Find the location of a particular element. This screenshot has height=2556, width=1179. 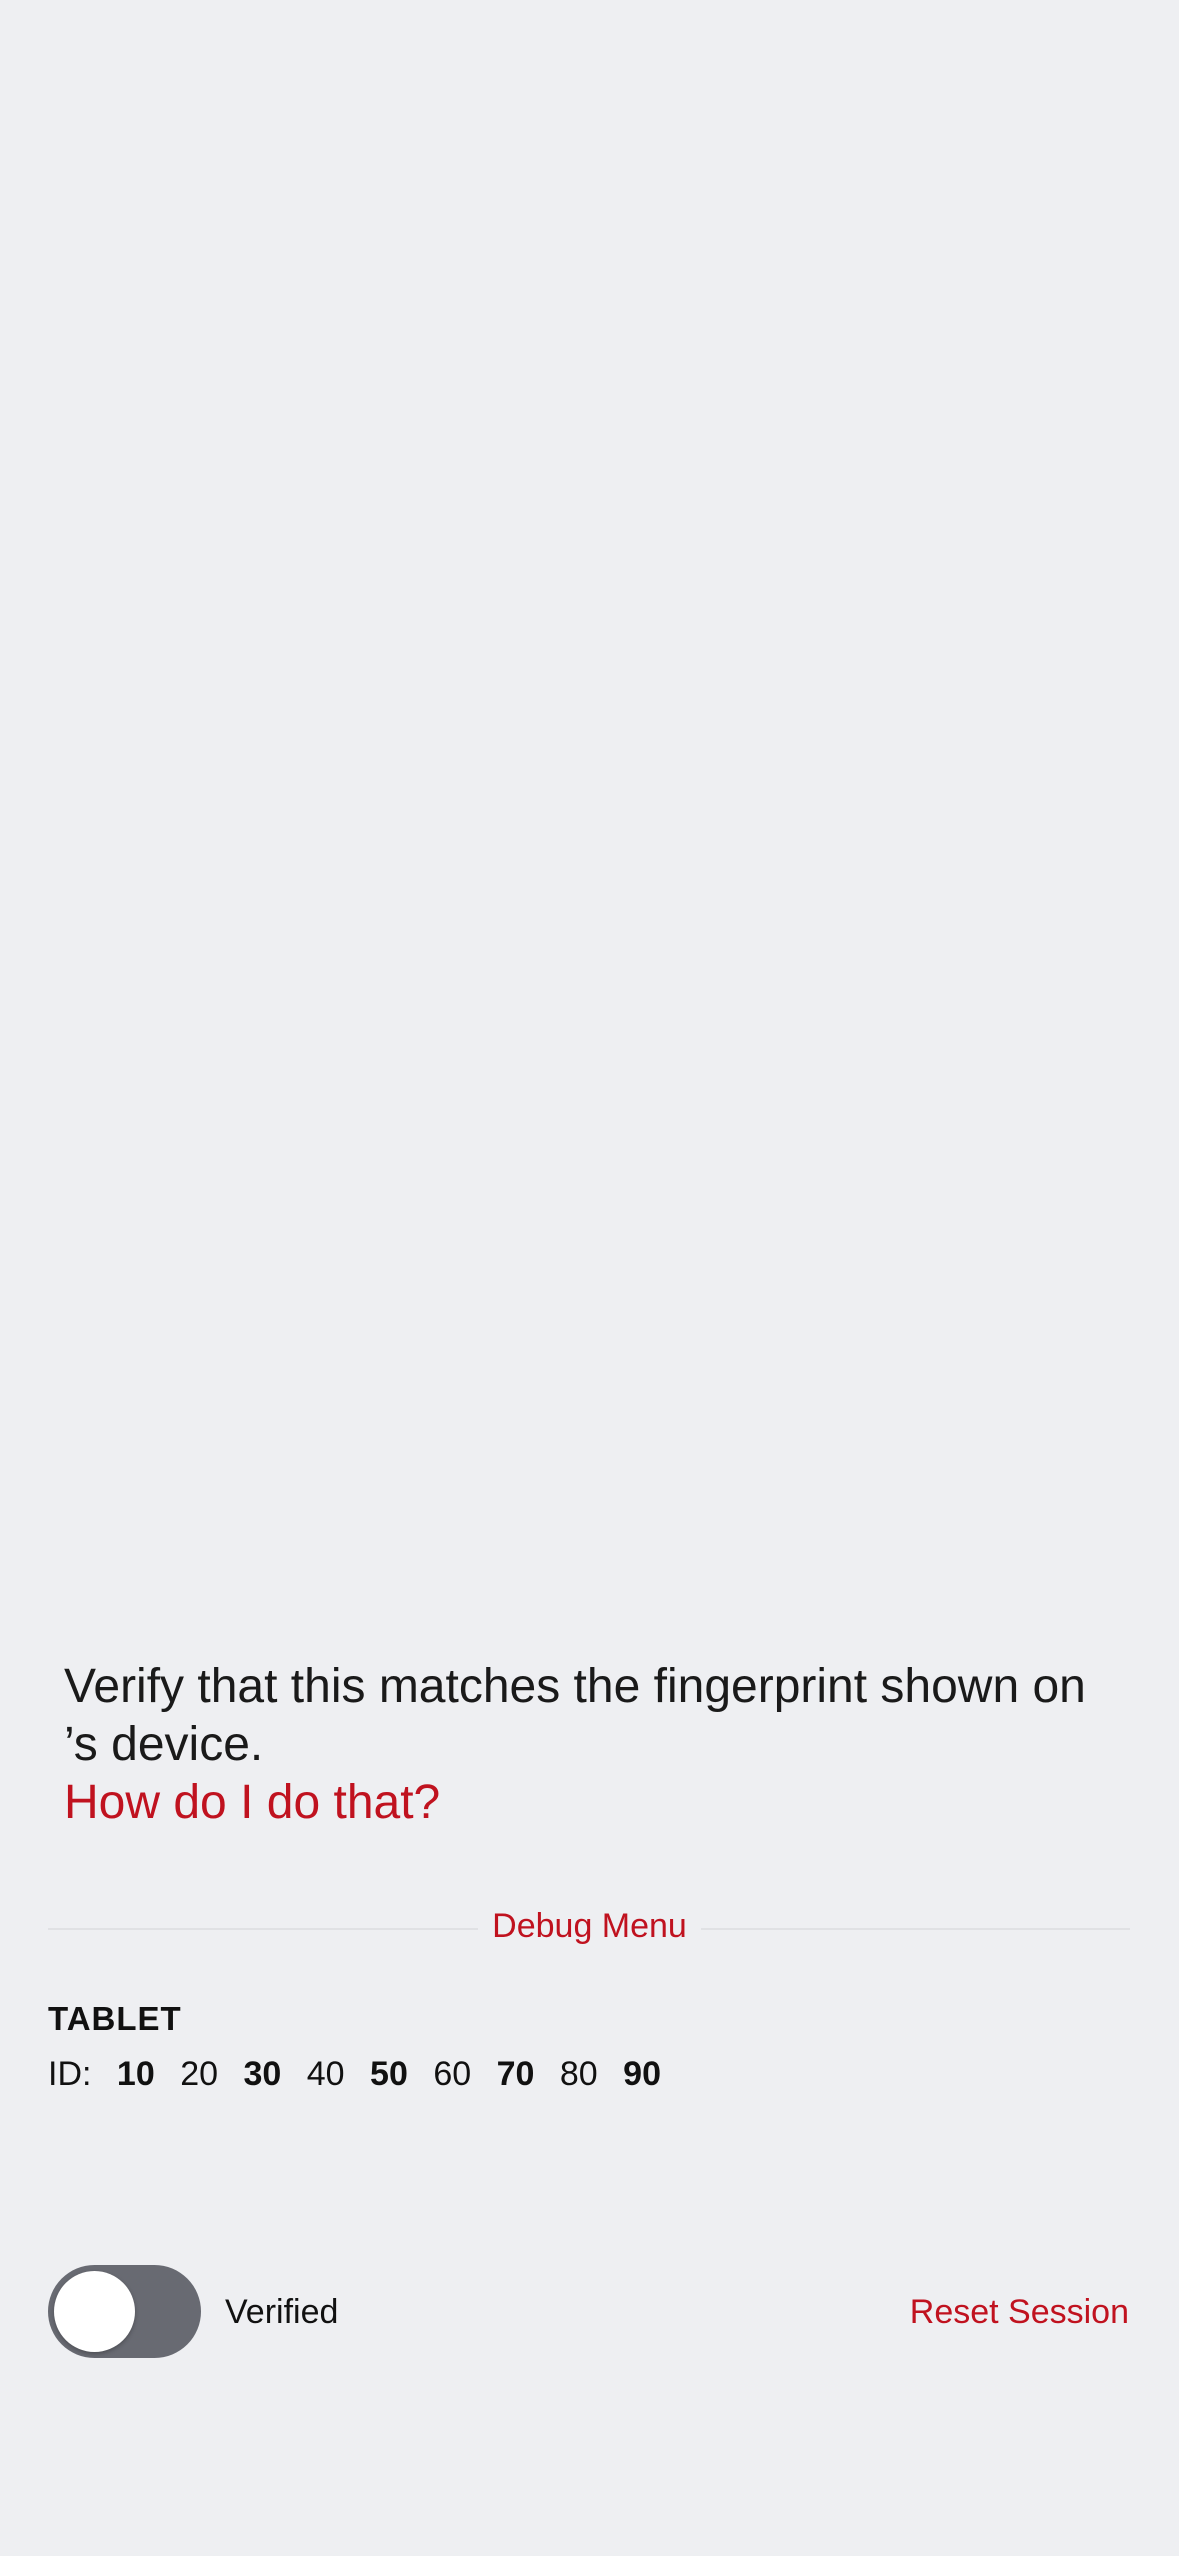

toggle-knob is located at coordinates (94, 2311).